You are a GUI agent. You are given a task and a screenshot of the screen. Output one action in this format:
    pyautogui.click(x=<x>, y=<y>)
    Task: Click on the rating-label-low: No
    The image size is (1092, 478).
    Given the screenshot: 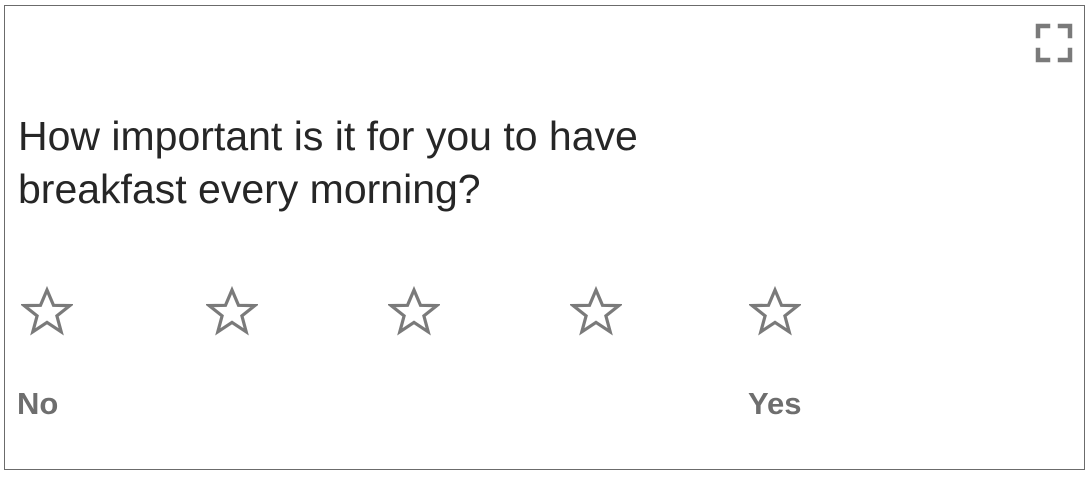 What is the action you would take?
    pyautogui.click(x=38, y=403)
    